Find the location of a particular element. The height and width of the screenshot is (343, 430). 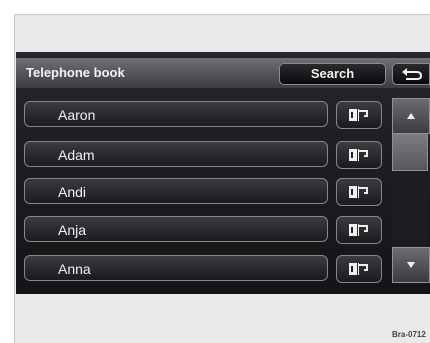

image-reference-label: Bra-0712 is located at coordinates (409, 334).